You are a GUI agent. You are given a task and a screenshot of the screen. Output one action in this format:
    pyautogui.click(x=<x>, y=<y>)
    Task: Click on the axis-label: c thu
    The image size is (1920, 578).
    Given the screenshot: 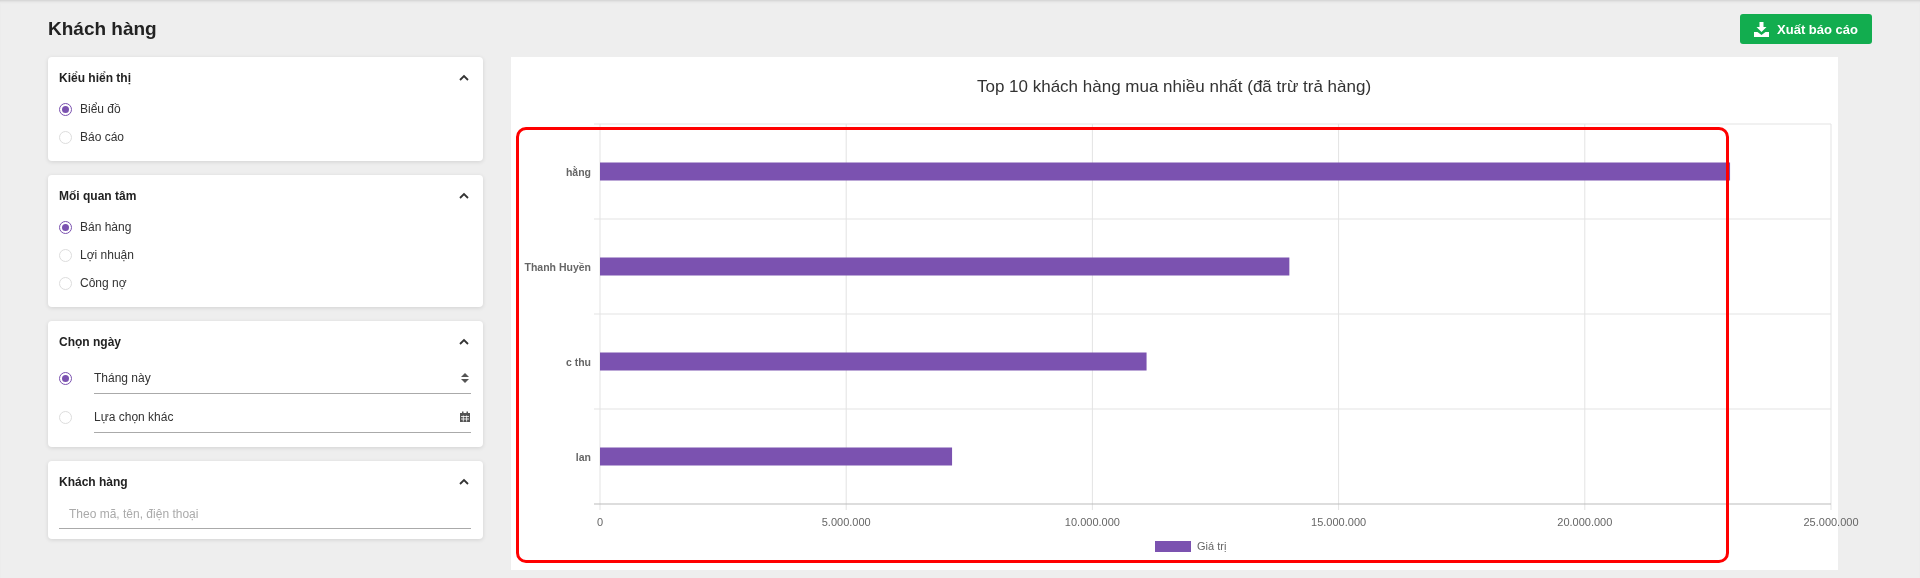 What is the action you would take?
    pyautogui.click(x=578, y=361)
    